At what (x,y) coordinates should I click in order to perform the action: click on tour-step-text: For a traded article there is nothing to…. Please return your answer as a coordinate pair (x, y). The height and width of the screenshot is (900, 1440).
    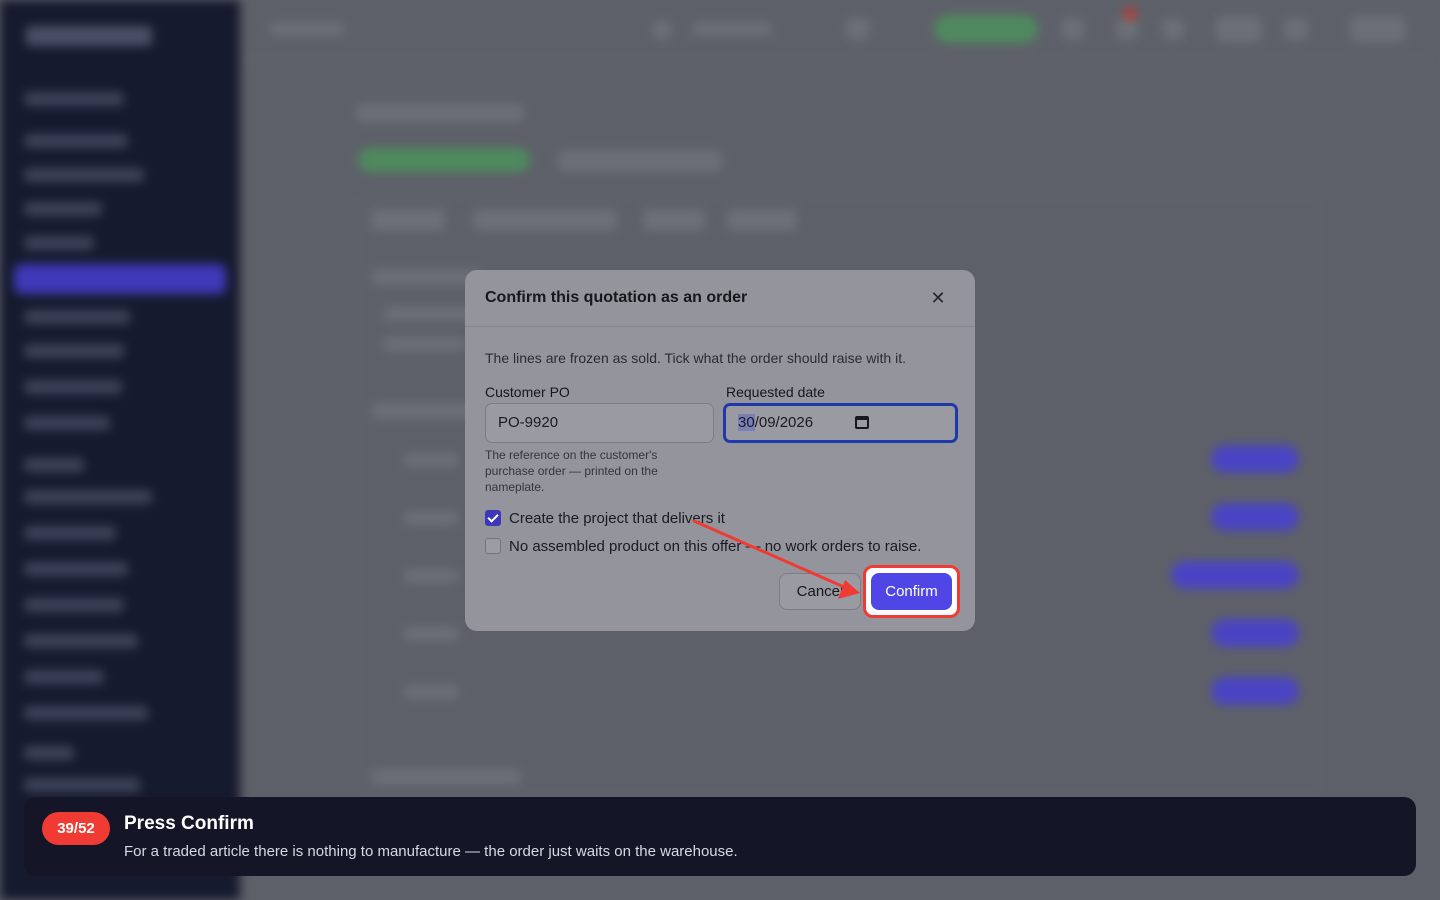
    Looking at the image, I should click on (431, 851).